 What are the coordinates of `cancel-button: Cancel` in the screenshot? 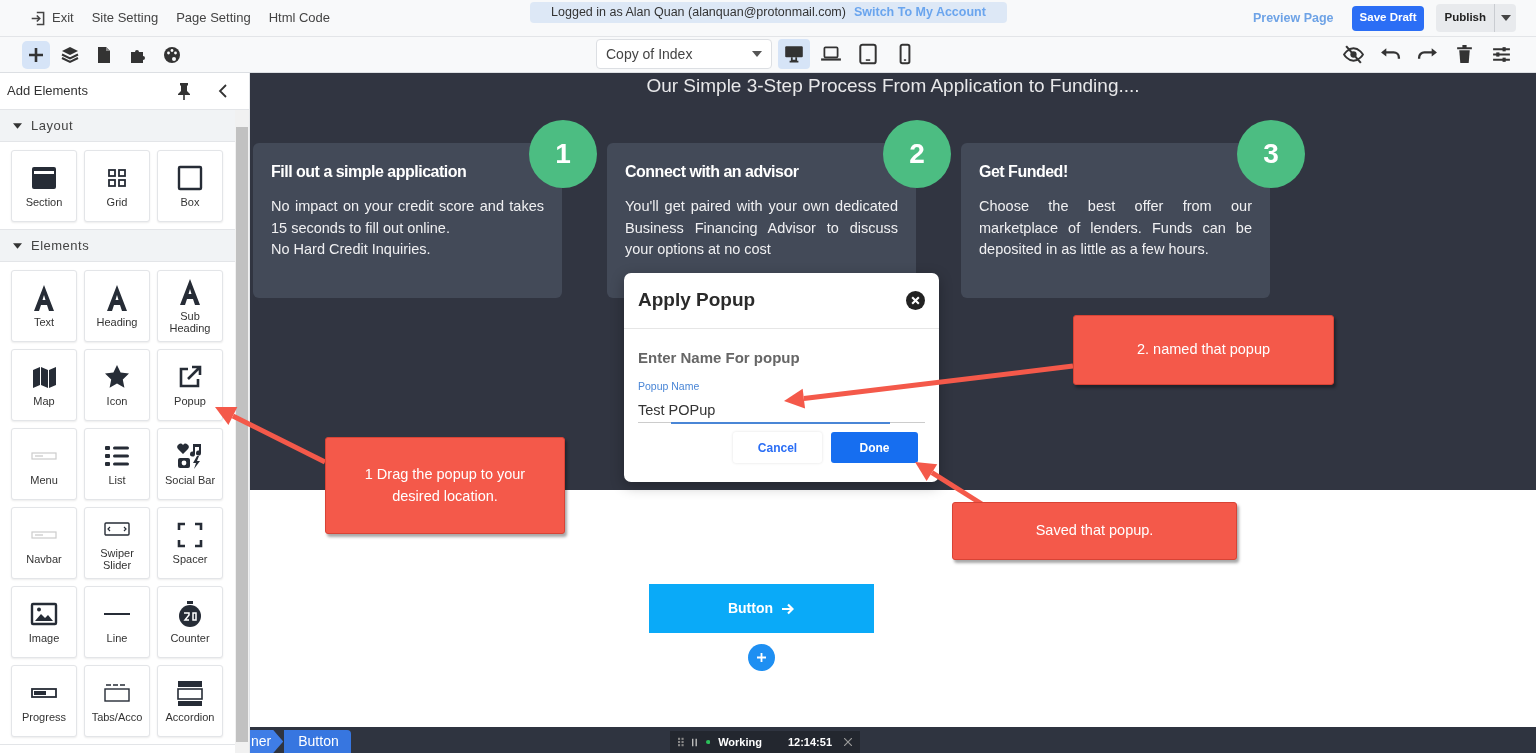 It's located at (777, 448).